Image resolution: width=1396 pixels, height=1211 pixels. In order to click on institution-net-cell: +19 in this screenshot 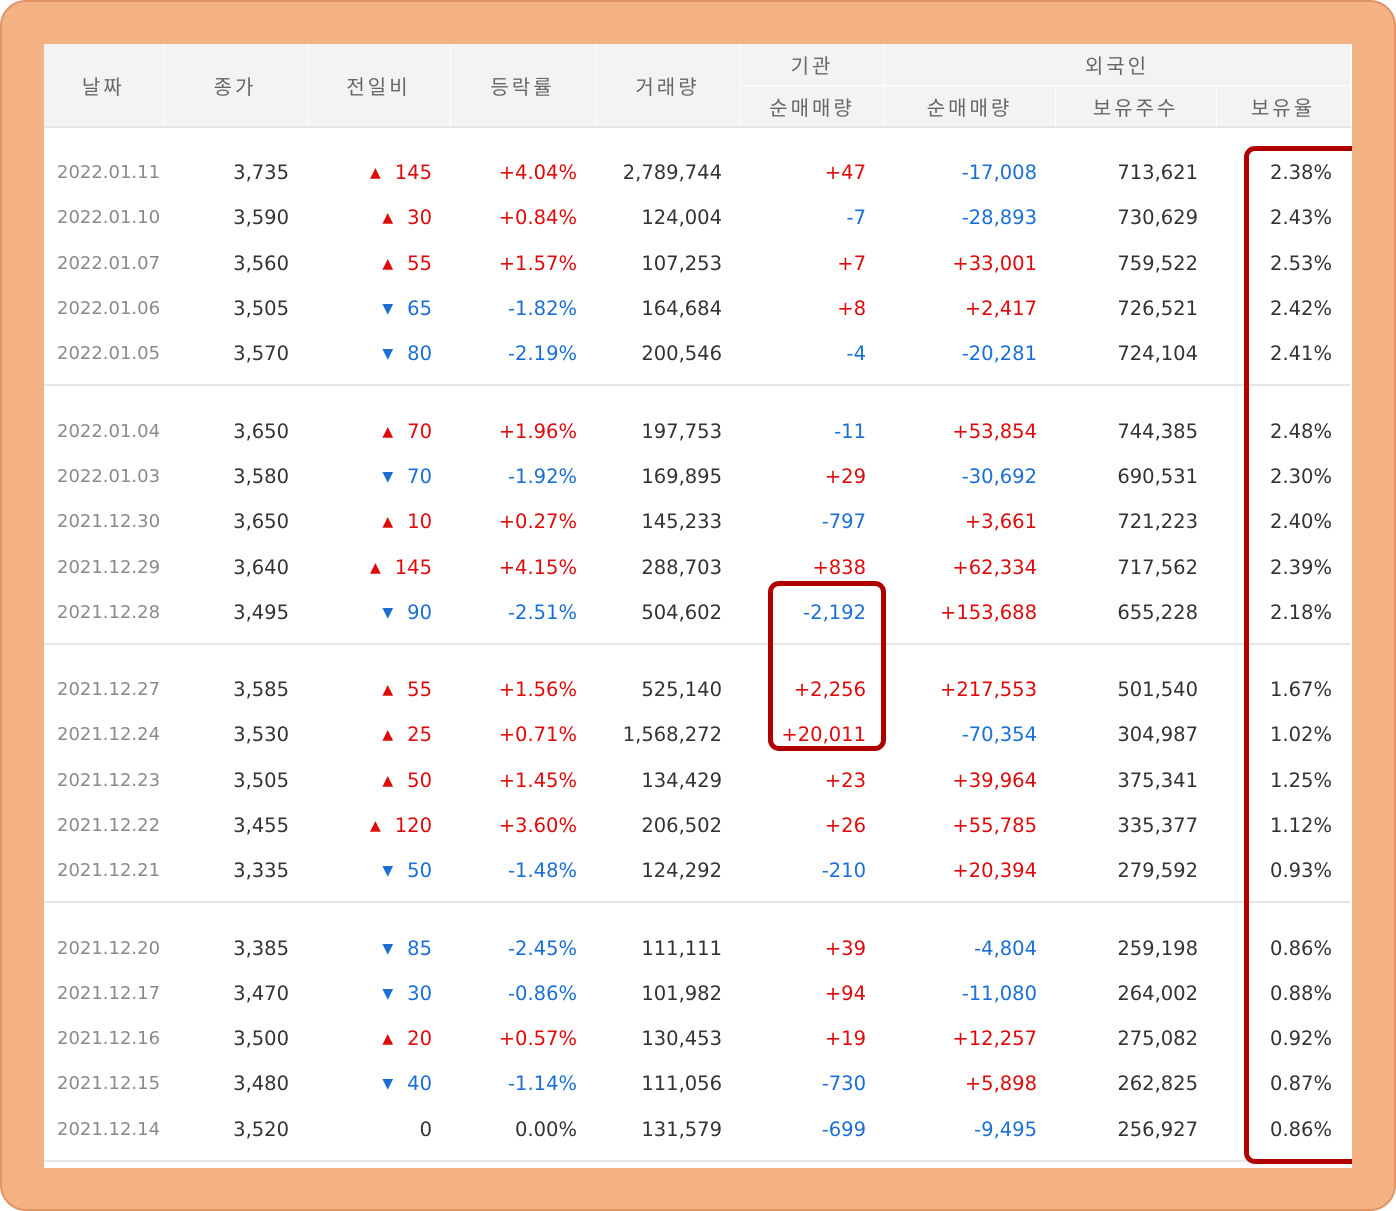, I will do `click(812, 1038)`.